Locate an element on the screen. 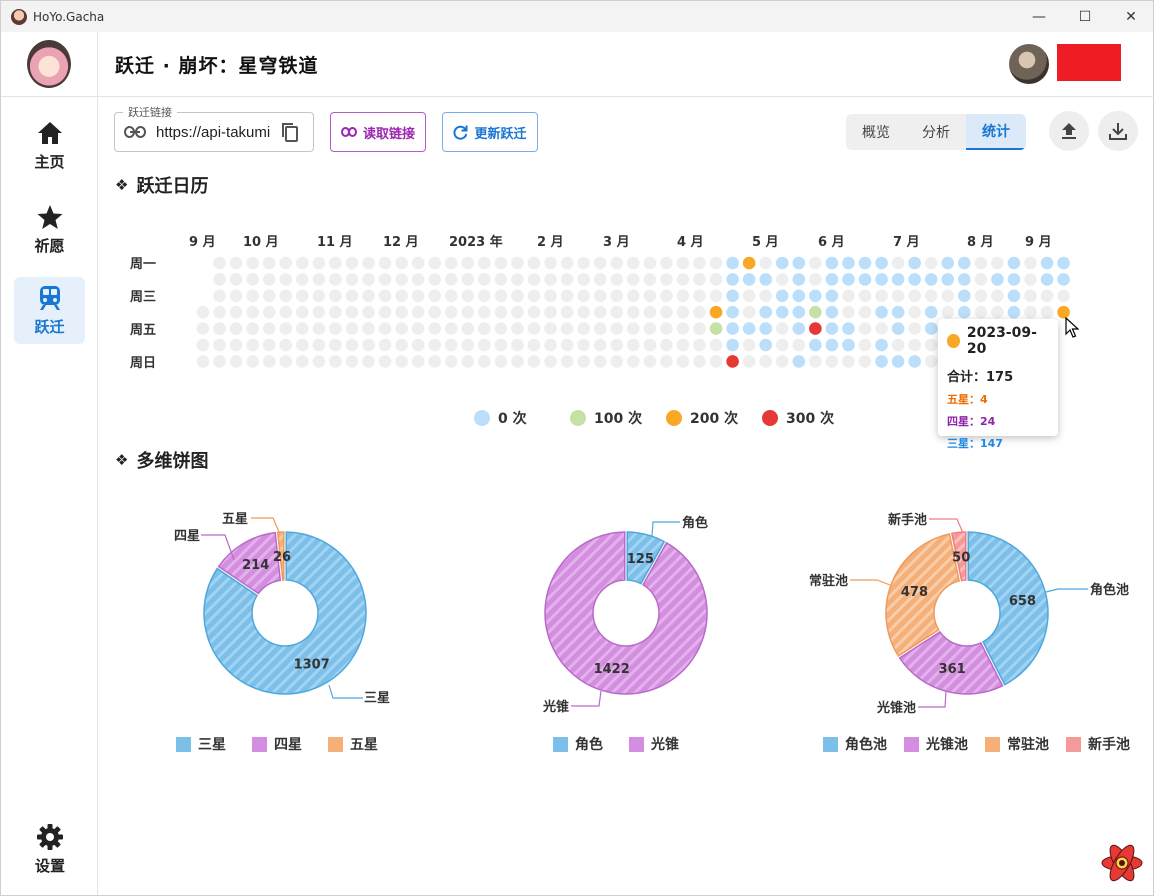  legend-item-character: 角色 is located at coordinates (578, 744).